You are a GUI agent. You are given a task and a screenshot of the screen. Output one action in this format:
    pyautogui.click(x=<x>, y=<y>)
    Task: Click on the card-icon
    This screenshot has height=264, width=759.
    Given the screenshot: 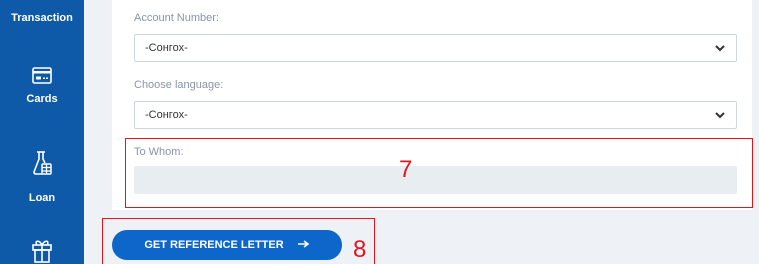 What is the action you would take?
    pyautogui.click(x=42, y=76)
    